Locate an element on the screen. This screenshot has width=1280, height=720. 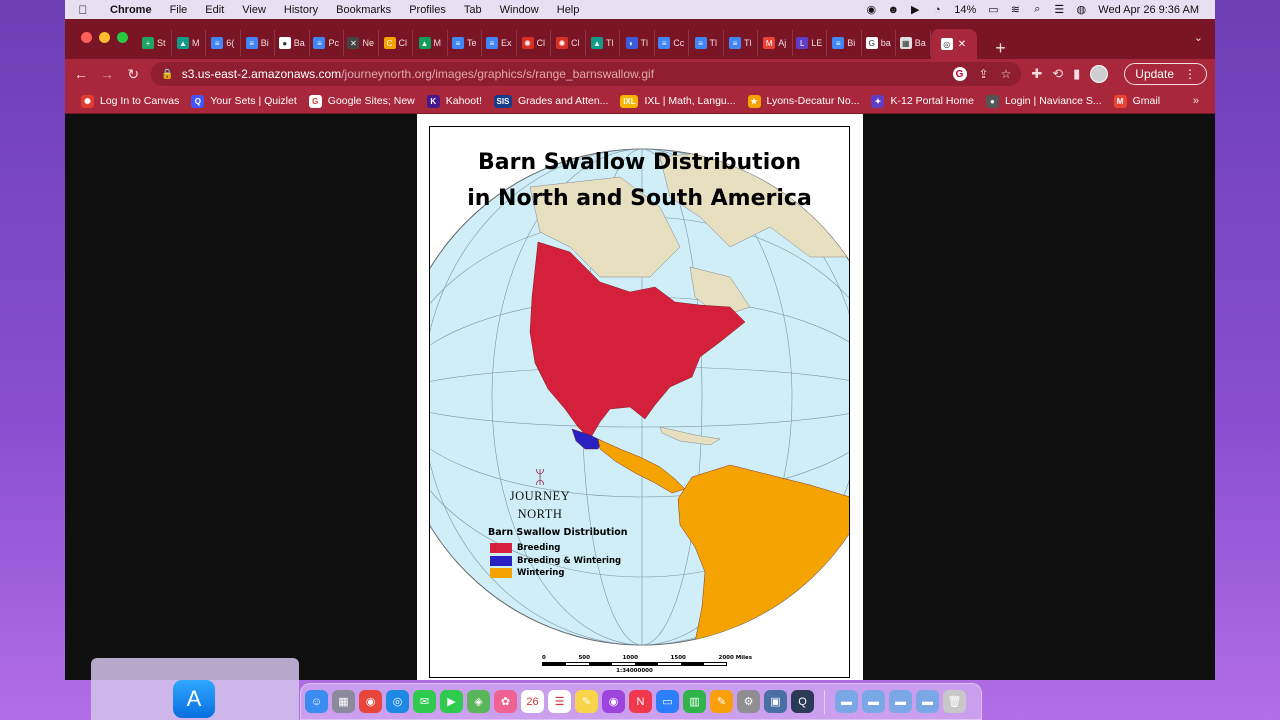
browser-tab: + St is located at coordinates (154, 43).